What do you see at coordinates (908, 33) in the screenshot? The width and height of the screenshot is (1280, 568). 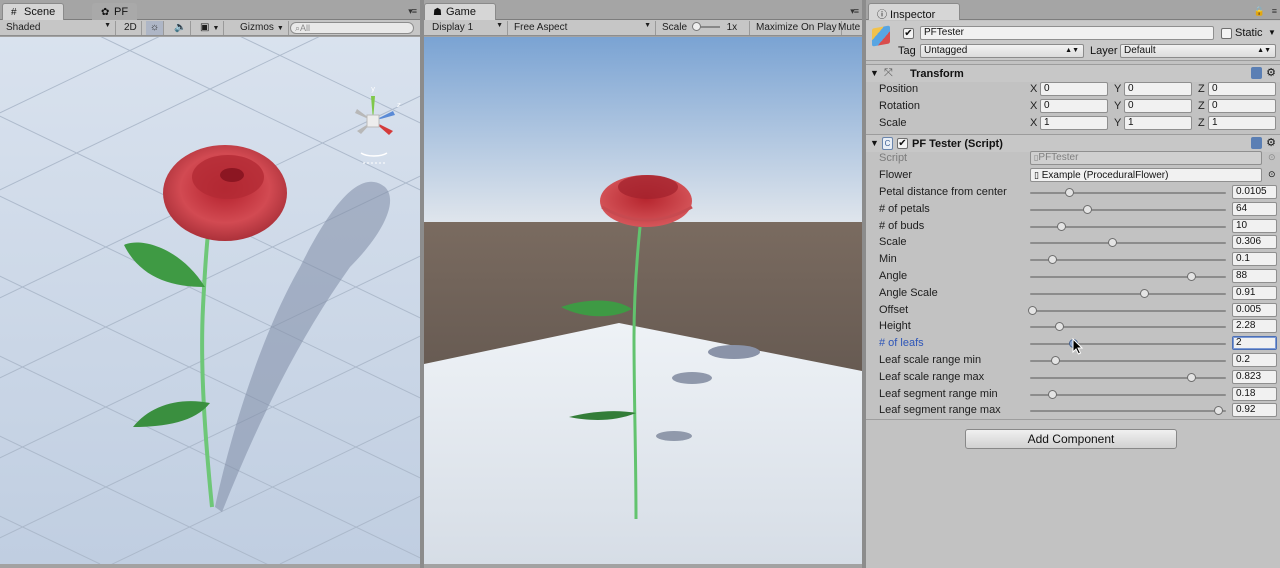 I see `gameobject-active-checkbox: ✔` at bounding box center [908, 33].